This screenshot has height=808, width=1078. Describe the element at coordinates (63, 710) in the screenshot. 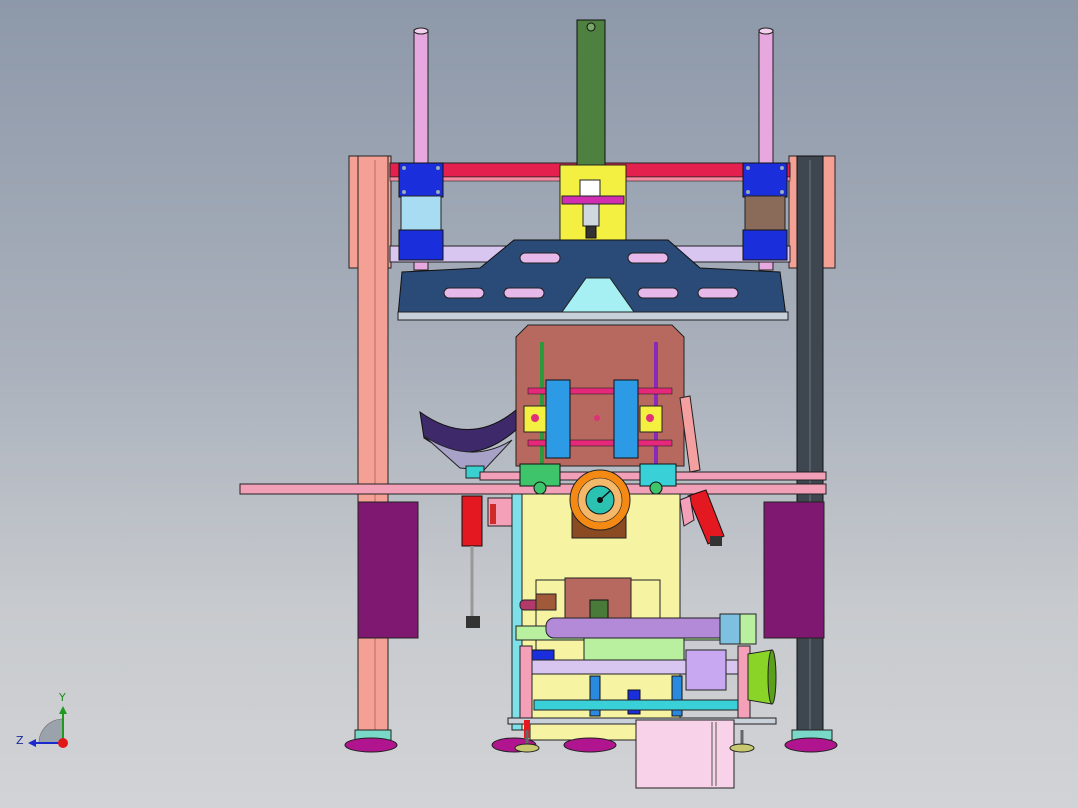

I see `y-axis-arrowhead` at that location.